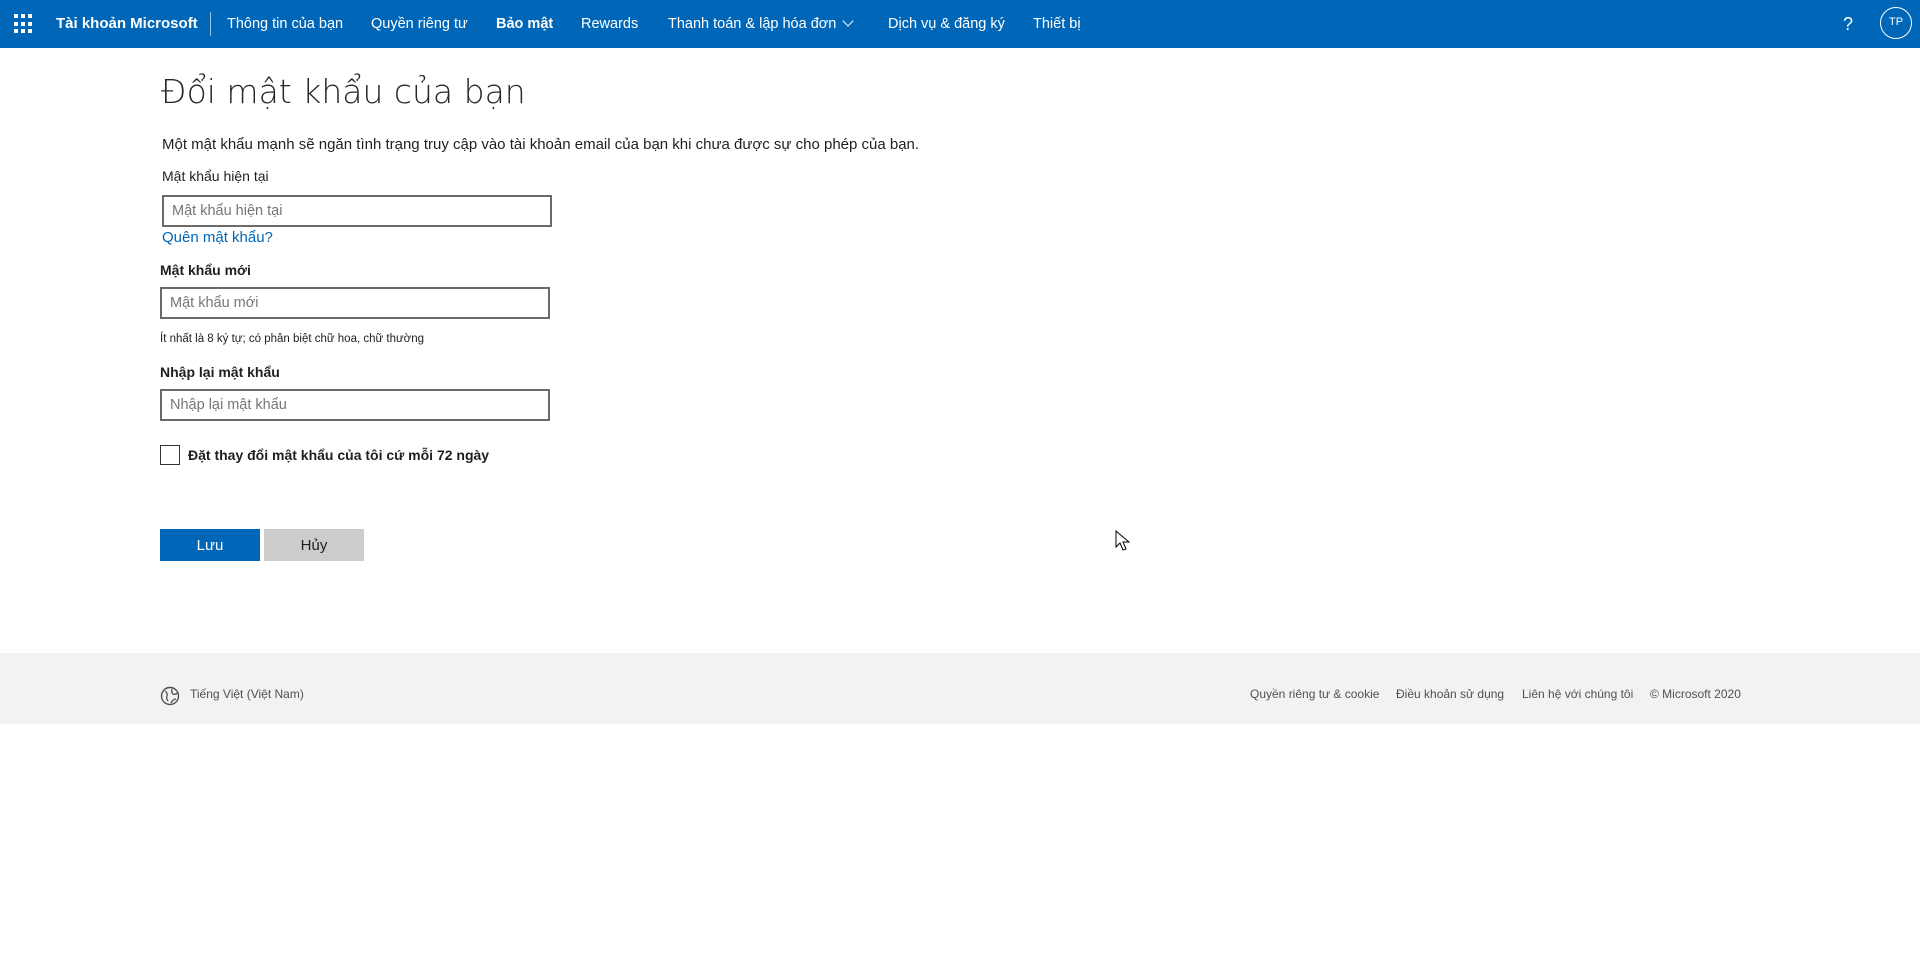  What do you see at coordinates (1057, 24) in the screenshot?
I see `nav-devices: Thiết bị` at bounding box center [1057, 24].